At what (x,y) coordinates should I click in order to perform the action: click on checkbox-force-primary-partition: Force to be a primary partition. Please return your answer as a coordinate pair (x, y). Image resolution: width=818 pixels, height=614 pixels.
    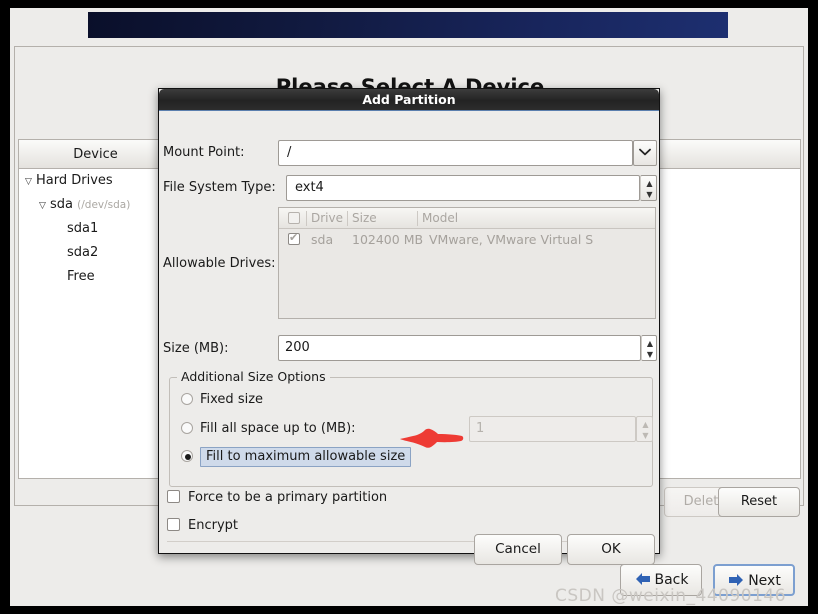
    Looking at the image, I should click on (277, 497).